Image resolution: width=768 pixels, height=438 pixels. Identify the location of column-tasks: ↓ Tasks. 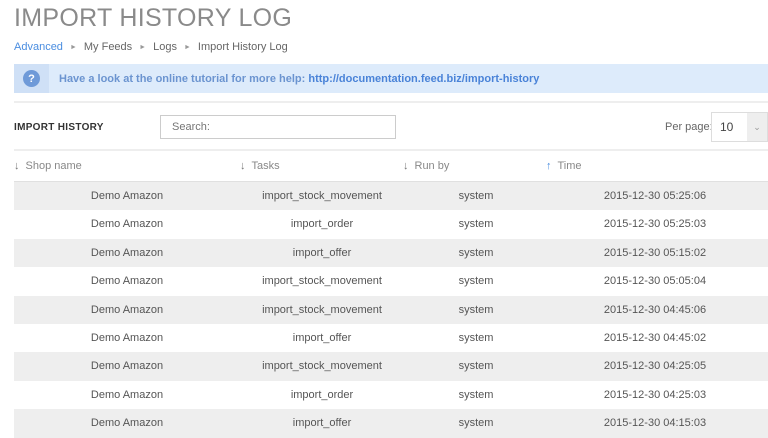
(260, 166).